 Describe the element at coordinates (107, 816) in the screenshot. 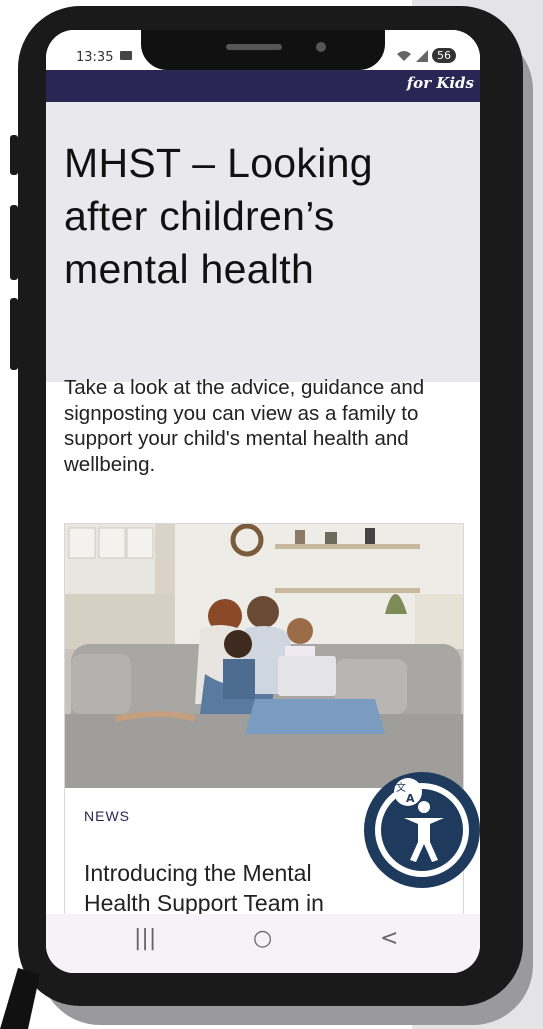

I see `card-tag: NEWS` at that location.